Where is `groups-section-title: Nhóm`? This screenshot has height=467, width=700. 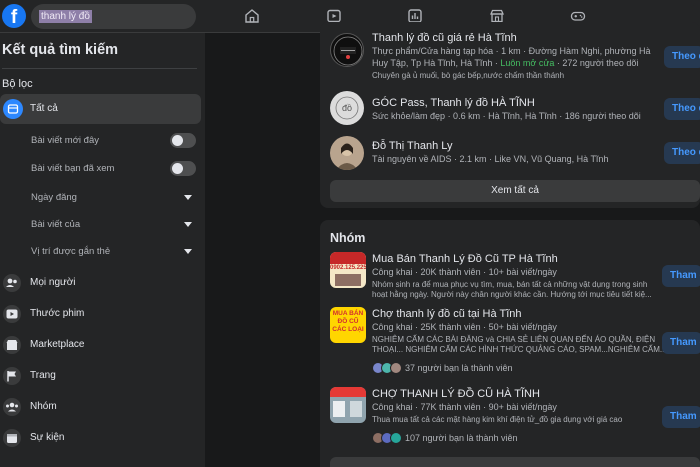 groups-section-title: Nhóm is located at coordinates (348, 238).